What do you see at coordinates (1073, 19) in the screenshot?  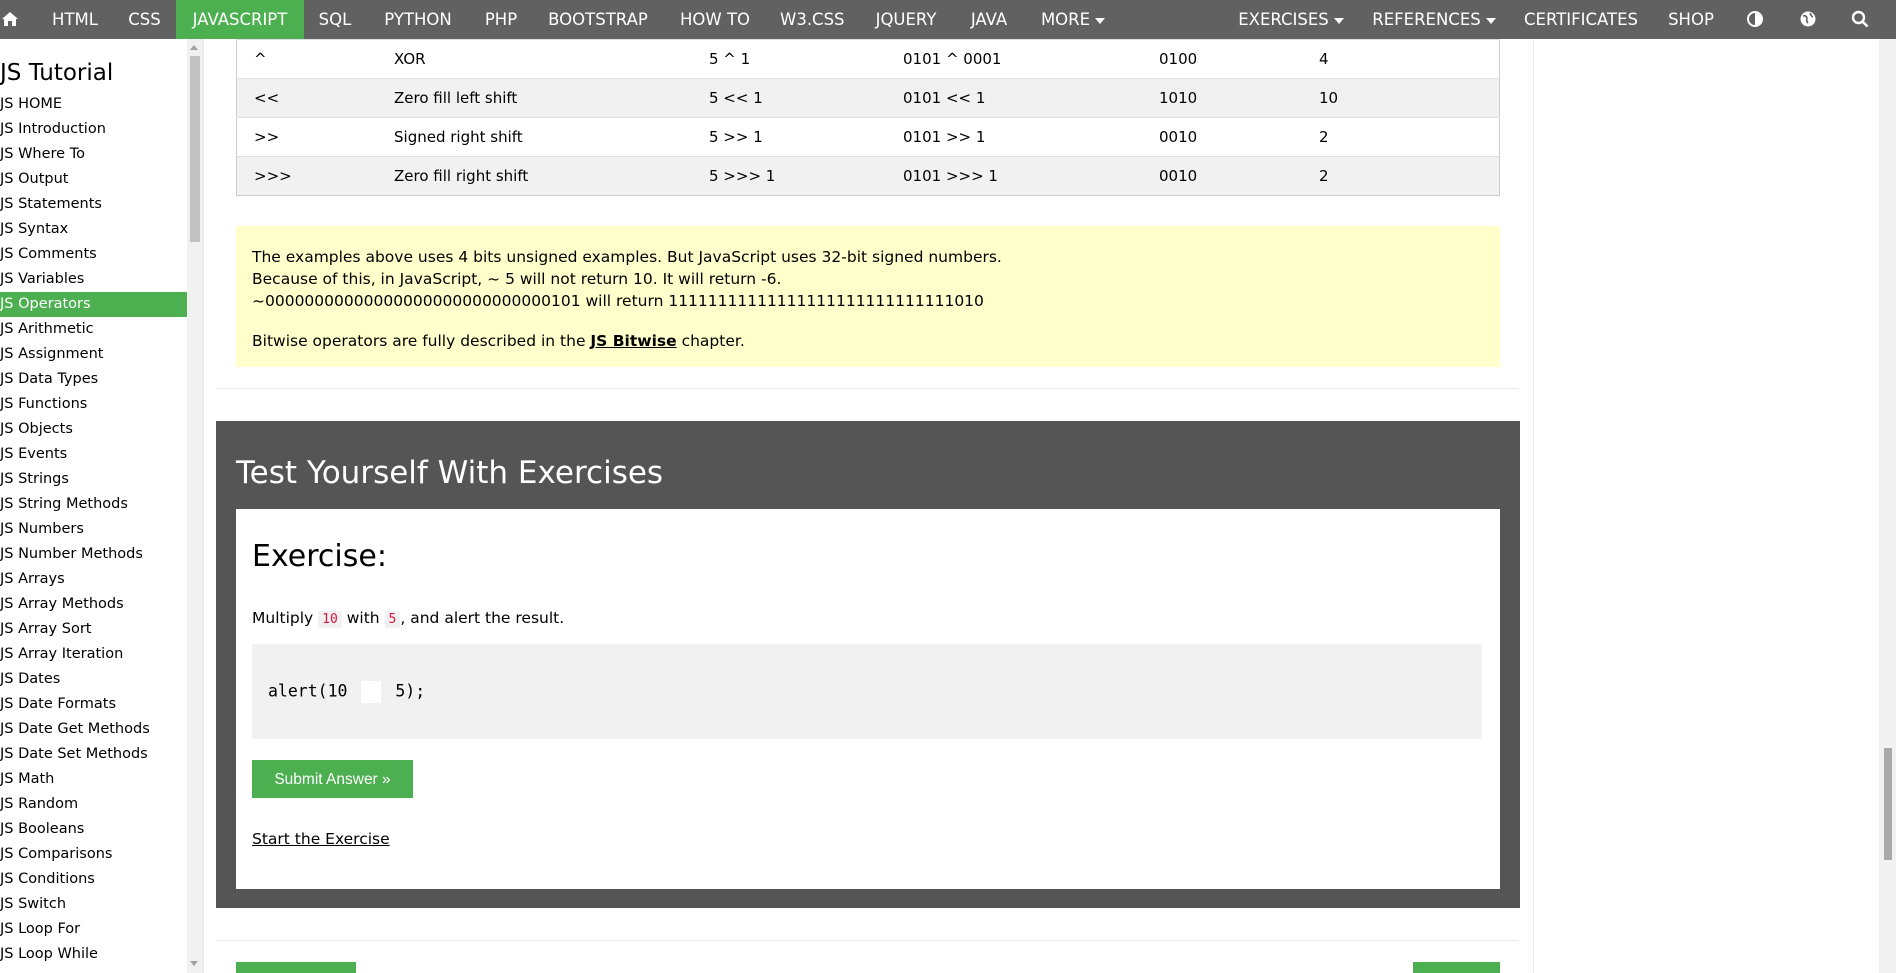 I see `nav-item-more: MORE` at bounding box center [1073, 19].